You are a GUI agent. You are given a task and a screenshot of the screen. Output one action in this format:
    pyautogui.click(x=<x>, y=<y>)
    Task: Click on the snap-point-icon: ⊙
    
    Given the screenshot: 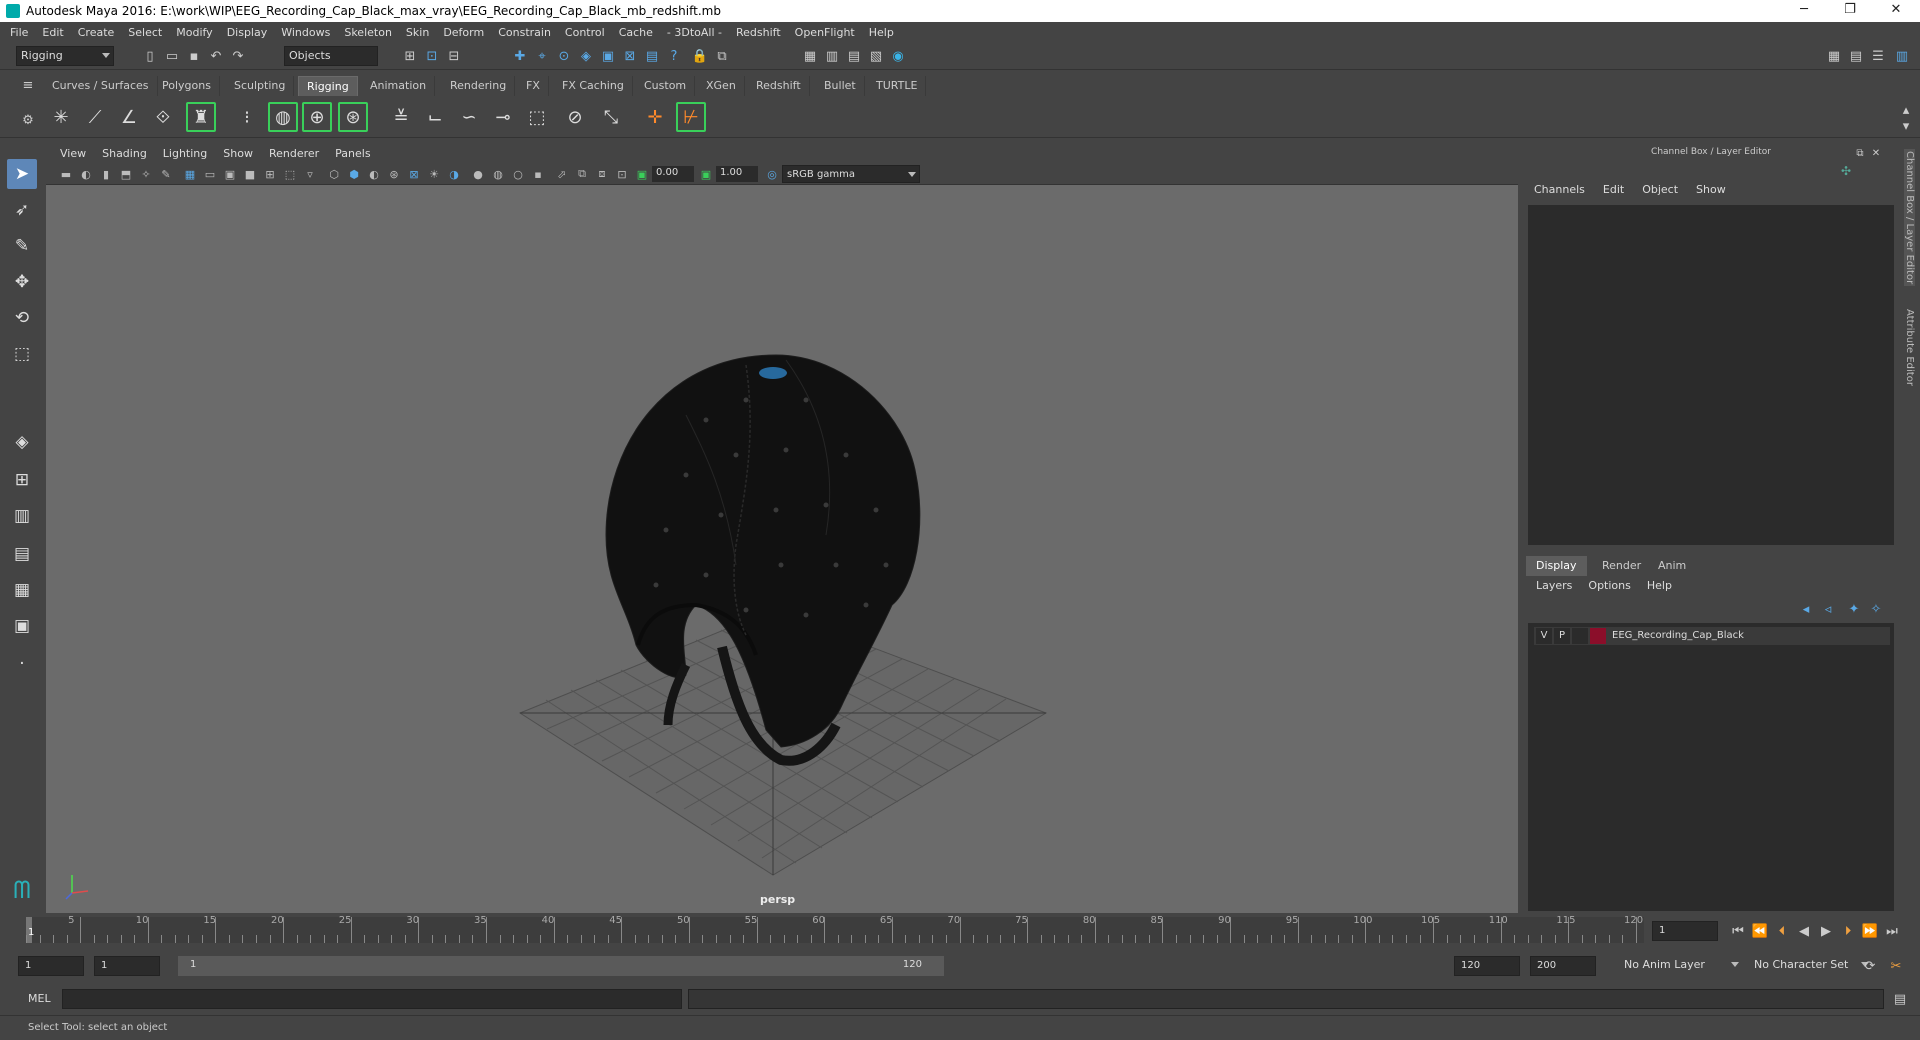 What is the action you would take?
    pyautogui.click(x=564, y=56)
    